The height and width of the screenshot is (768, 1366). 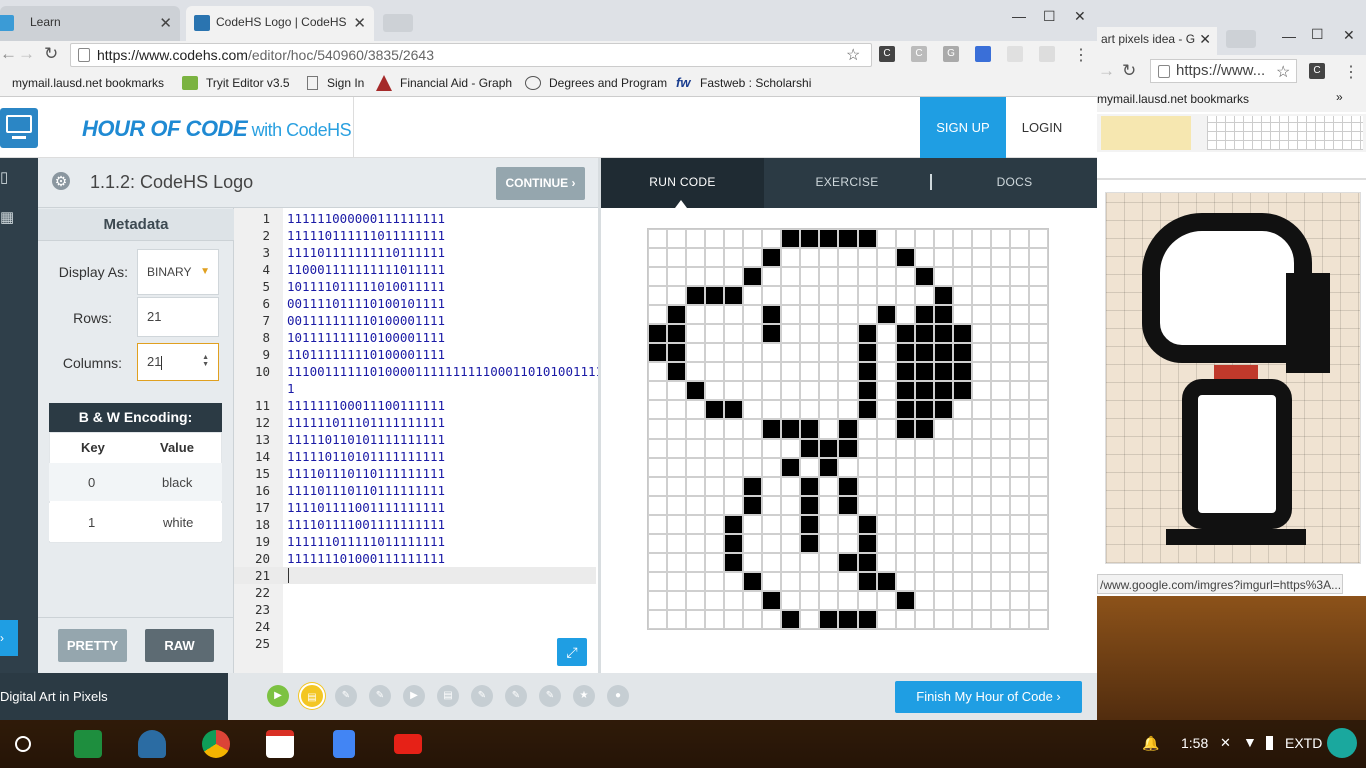 I want to click on extension-gray-icon, so click(x=1015, y=54).